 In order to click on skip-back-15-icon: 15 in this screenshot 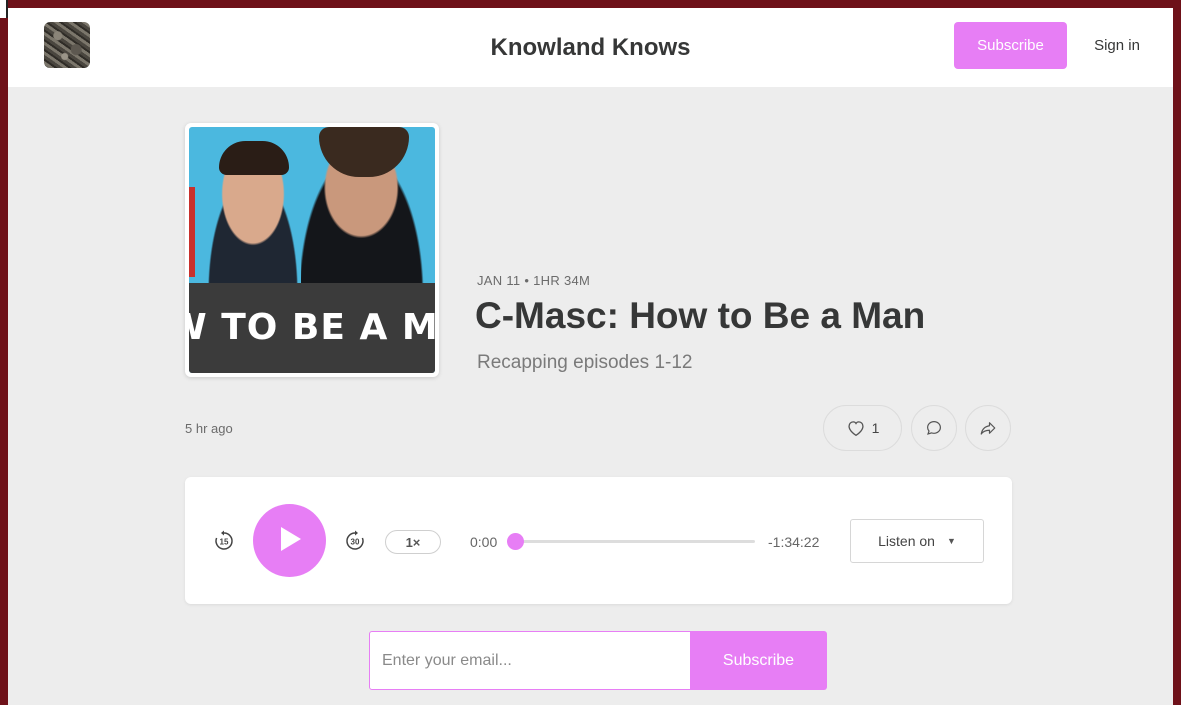, I will do `click(224, 543)`.